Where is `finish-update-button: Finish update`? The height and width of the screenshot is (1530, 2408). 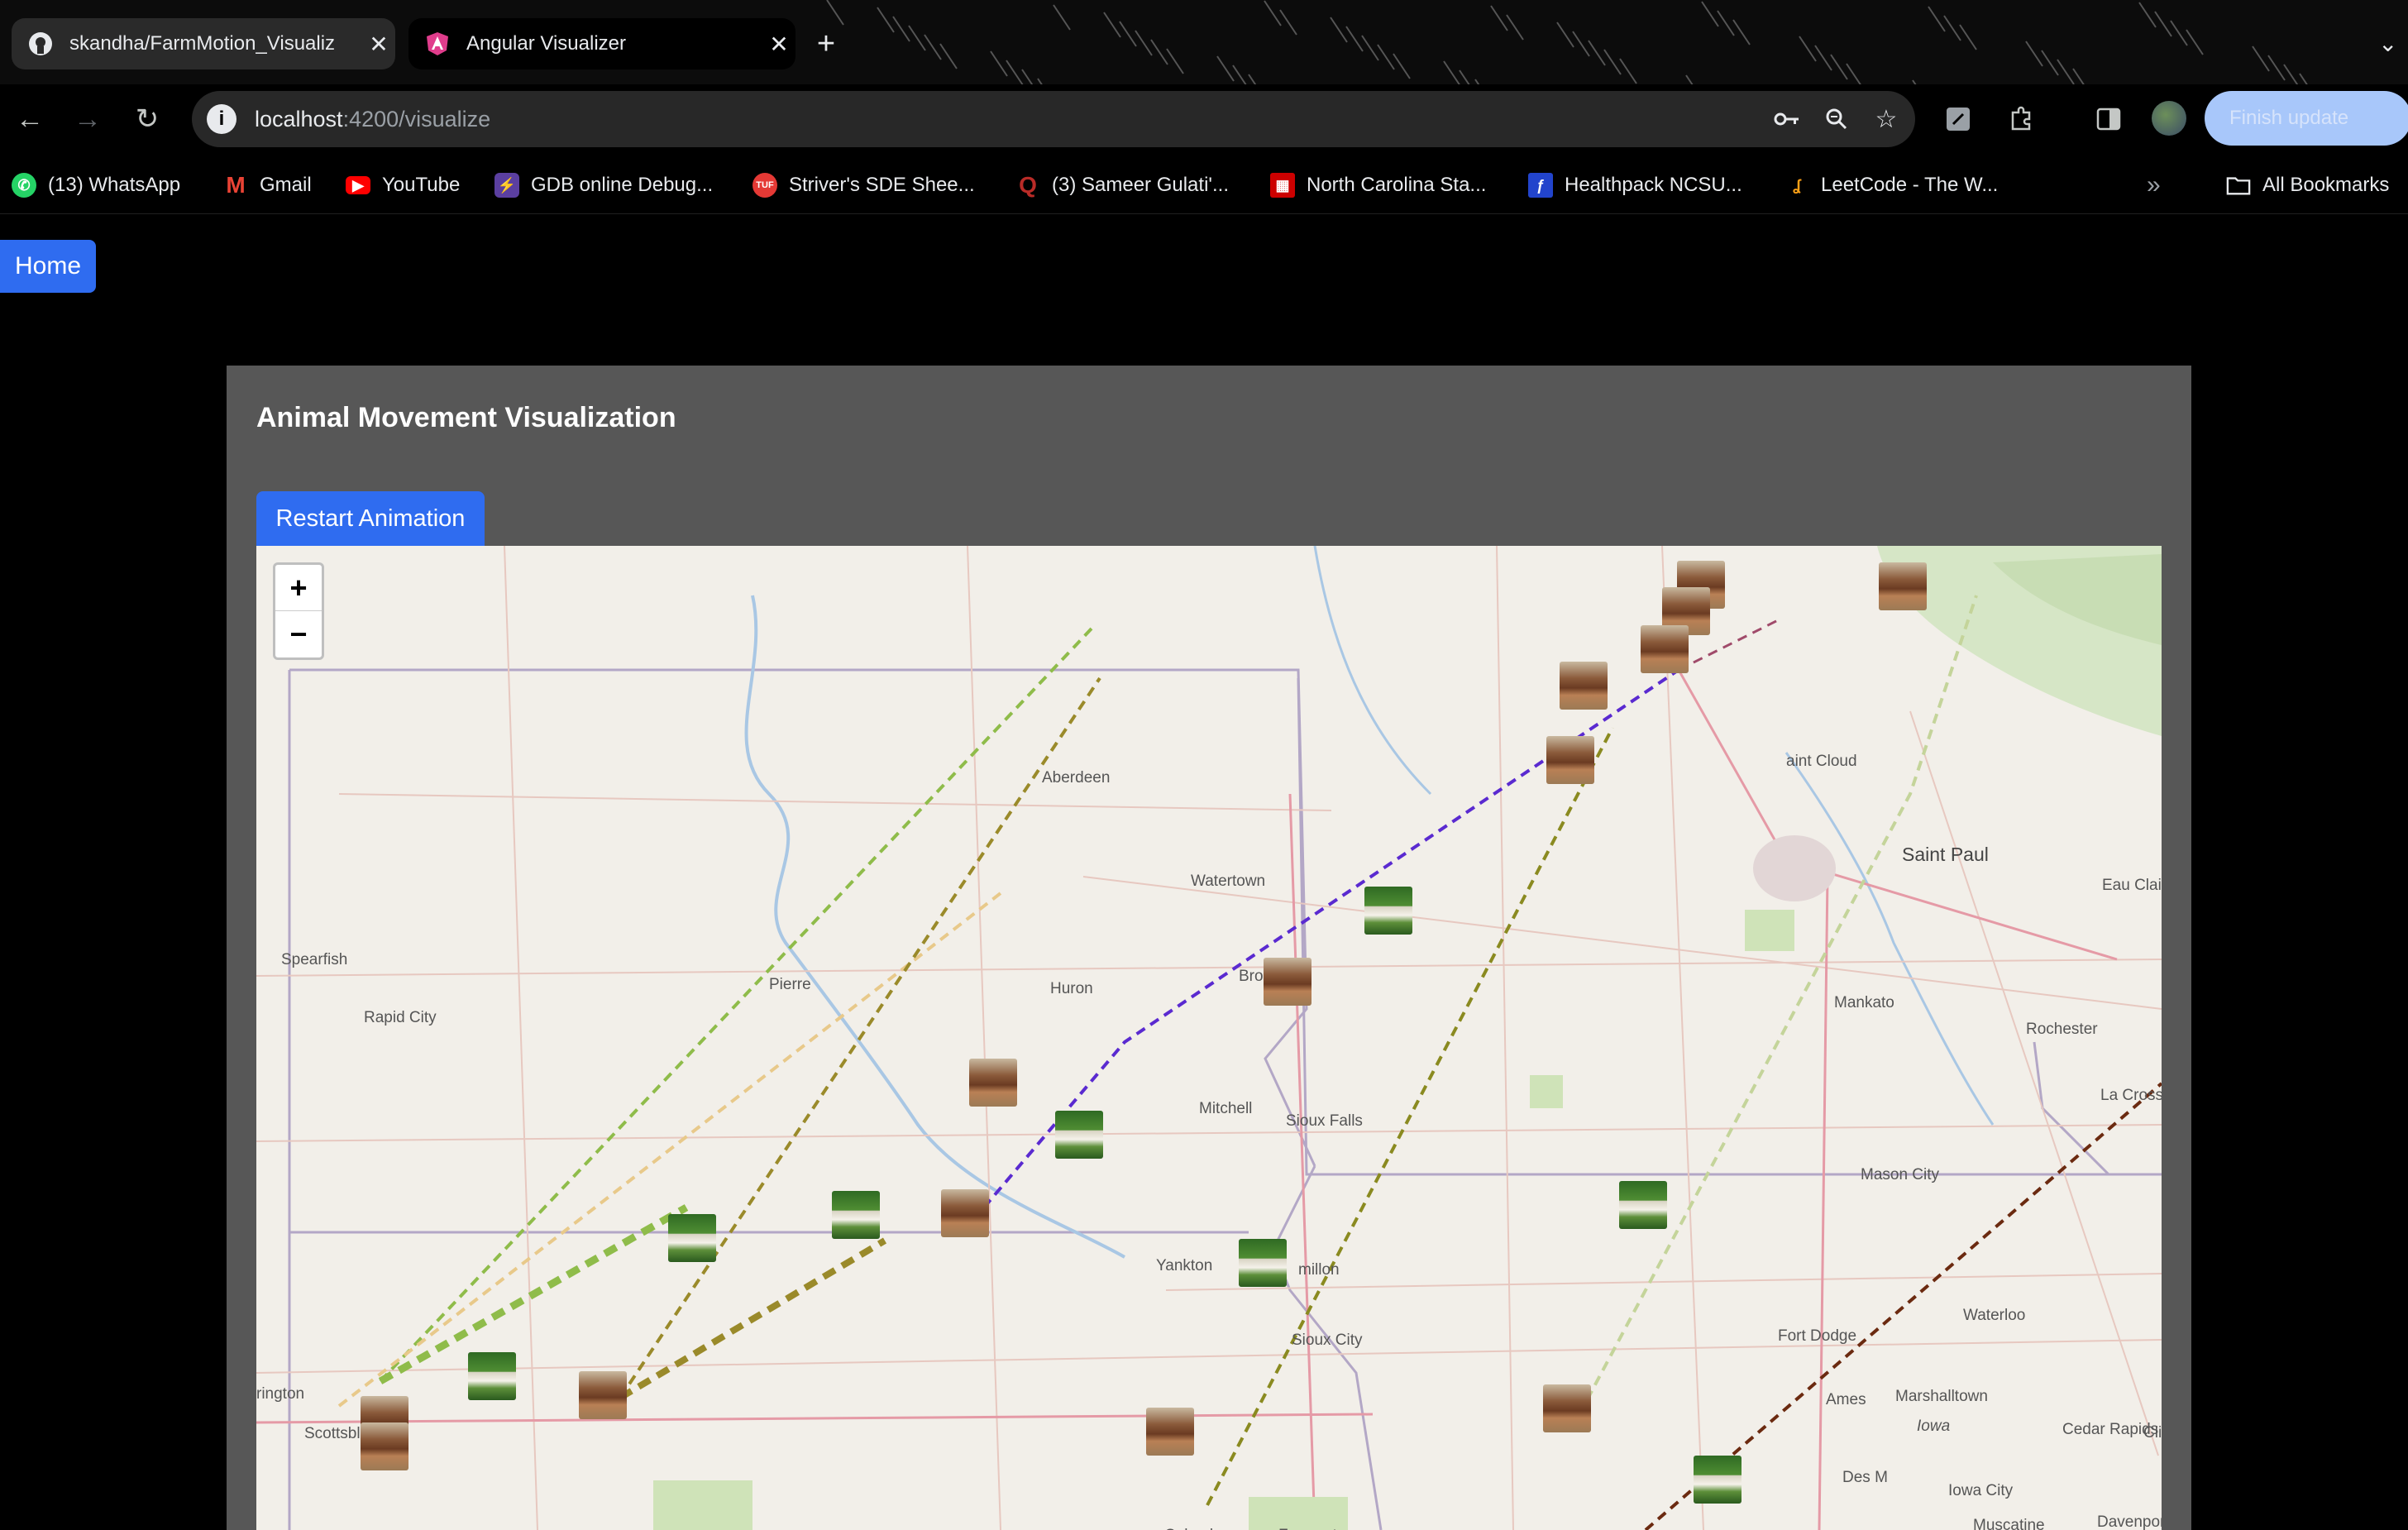 finish-update-button: Finish update is located at coordinates (2306, 118).